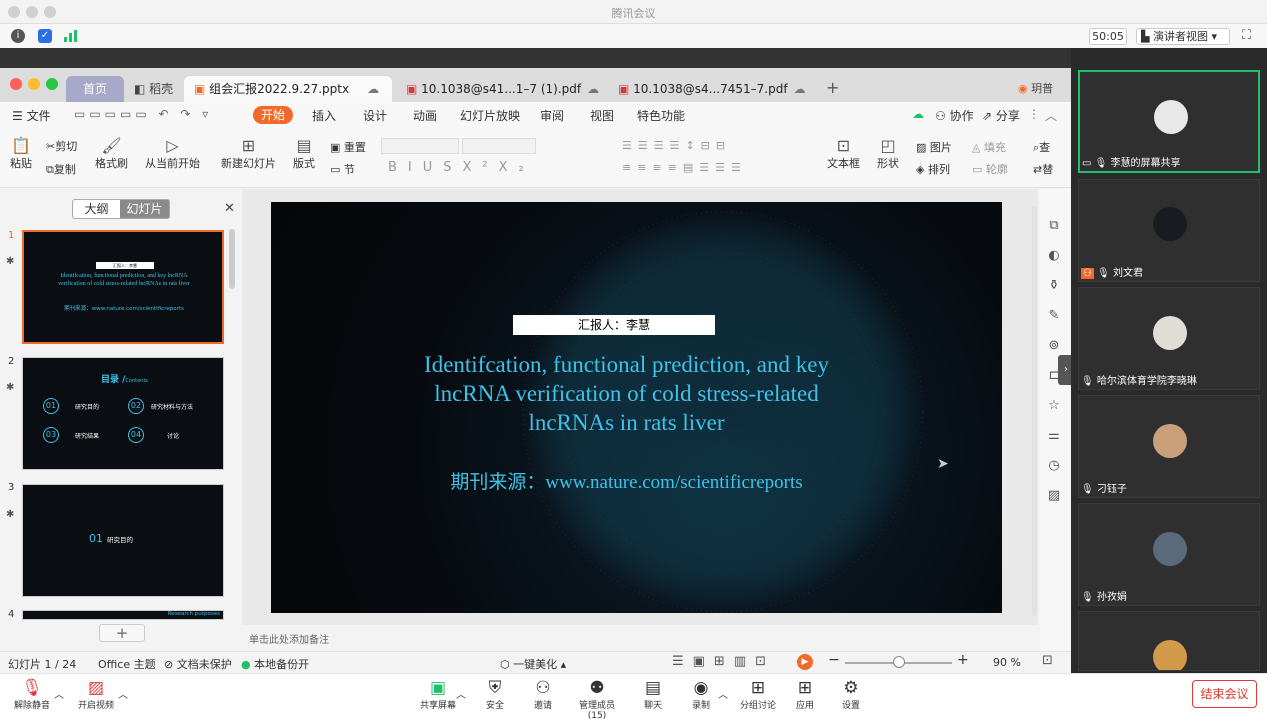  Describe the element at coordinates (495, 694) in the screenshot. I see `security-button: ⛨ 安全` at that location.